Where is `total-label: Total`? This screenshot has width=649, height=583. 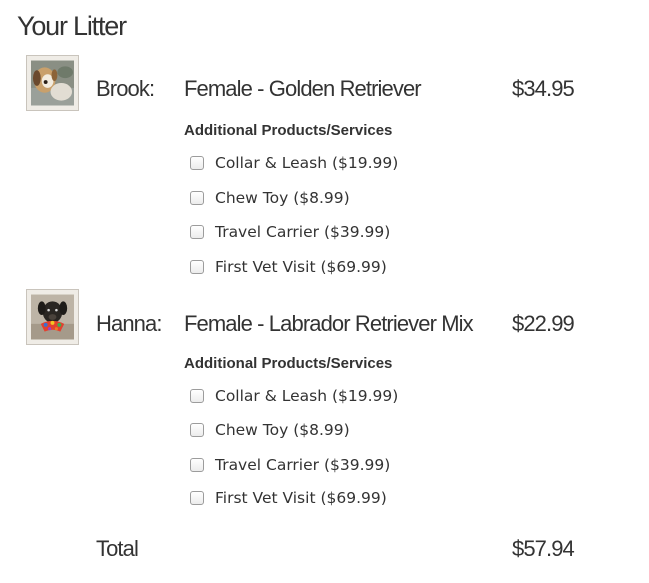
total-label: Total is located at coordinates (117, 548).